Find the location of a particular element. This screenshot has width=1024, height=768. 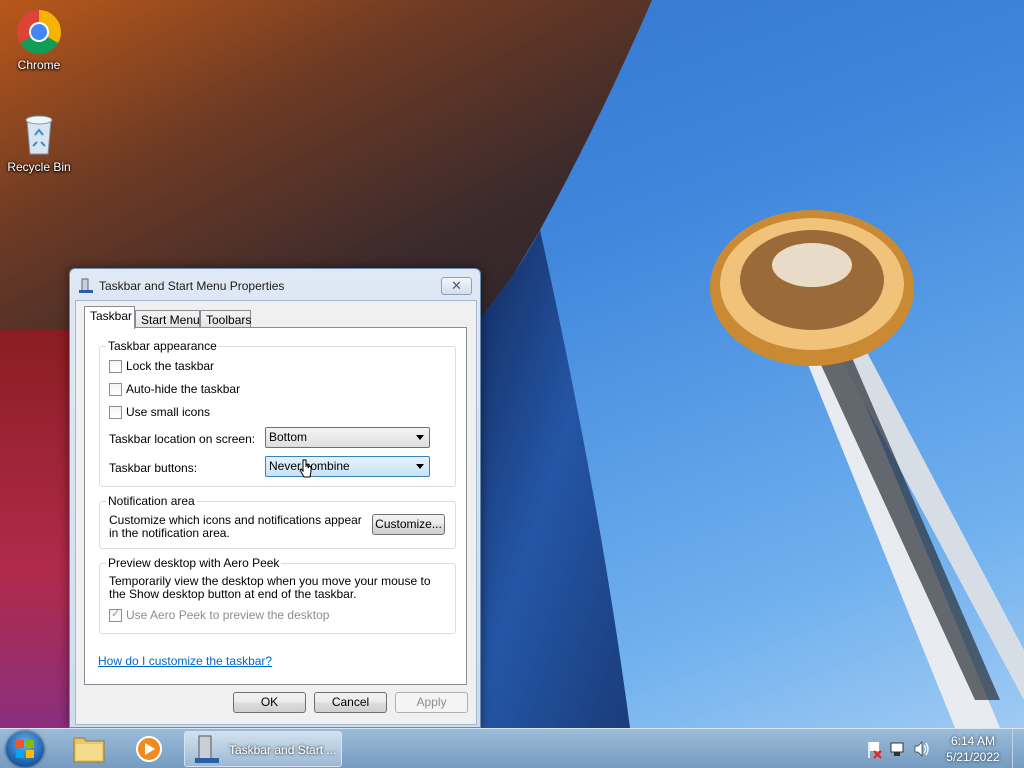

chrome-icon is located at coordinates (39, 32).